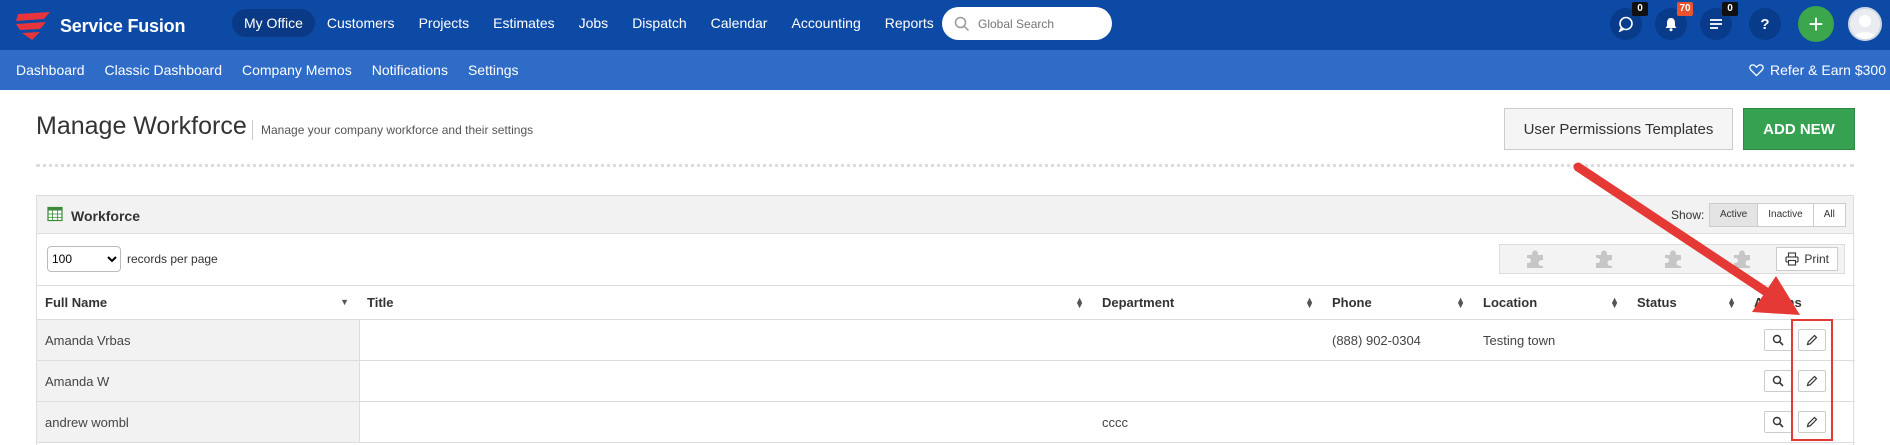  Describe the element at coordinates (105, 216) in the screenshot. I see `panel-title: Workforce` at that location.